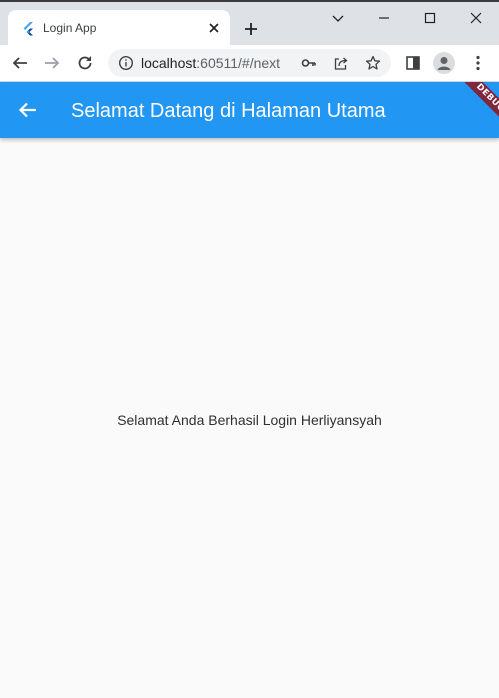 This screenshot has width=499, height=698. What do you see at coordinates (251, 29) in the screenshot?
I see `new-tab-icon` at bounding box center [251, 29].